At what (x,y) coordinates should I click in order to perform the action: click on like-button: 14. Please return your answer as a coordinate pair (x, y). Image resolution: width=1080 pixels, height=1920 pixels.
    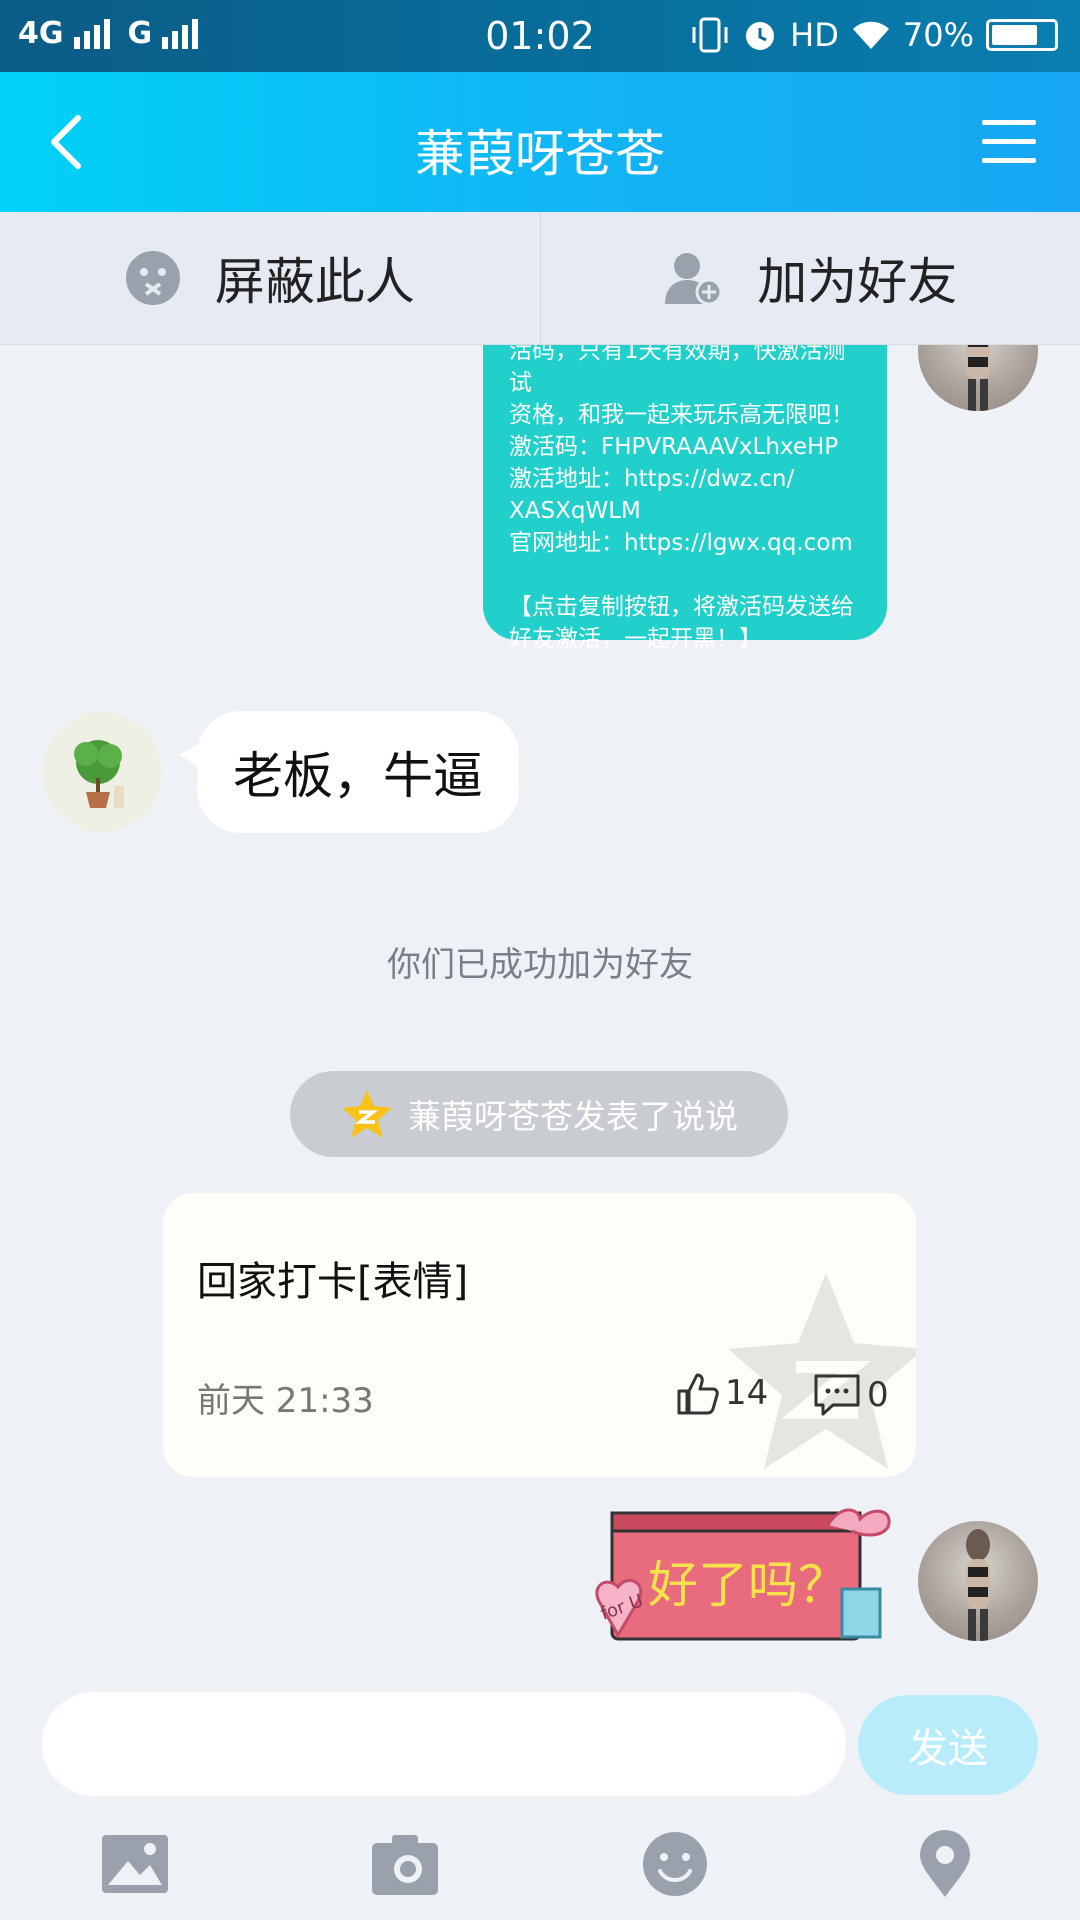
    Looking at the image, I should click on (721, 1393).